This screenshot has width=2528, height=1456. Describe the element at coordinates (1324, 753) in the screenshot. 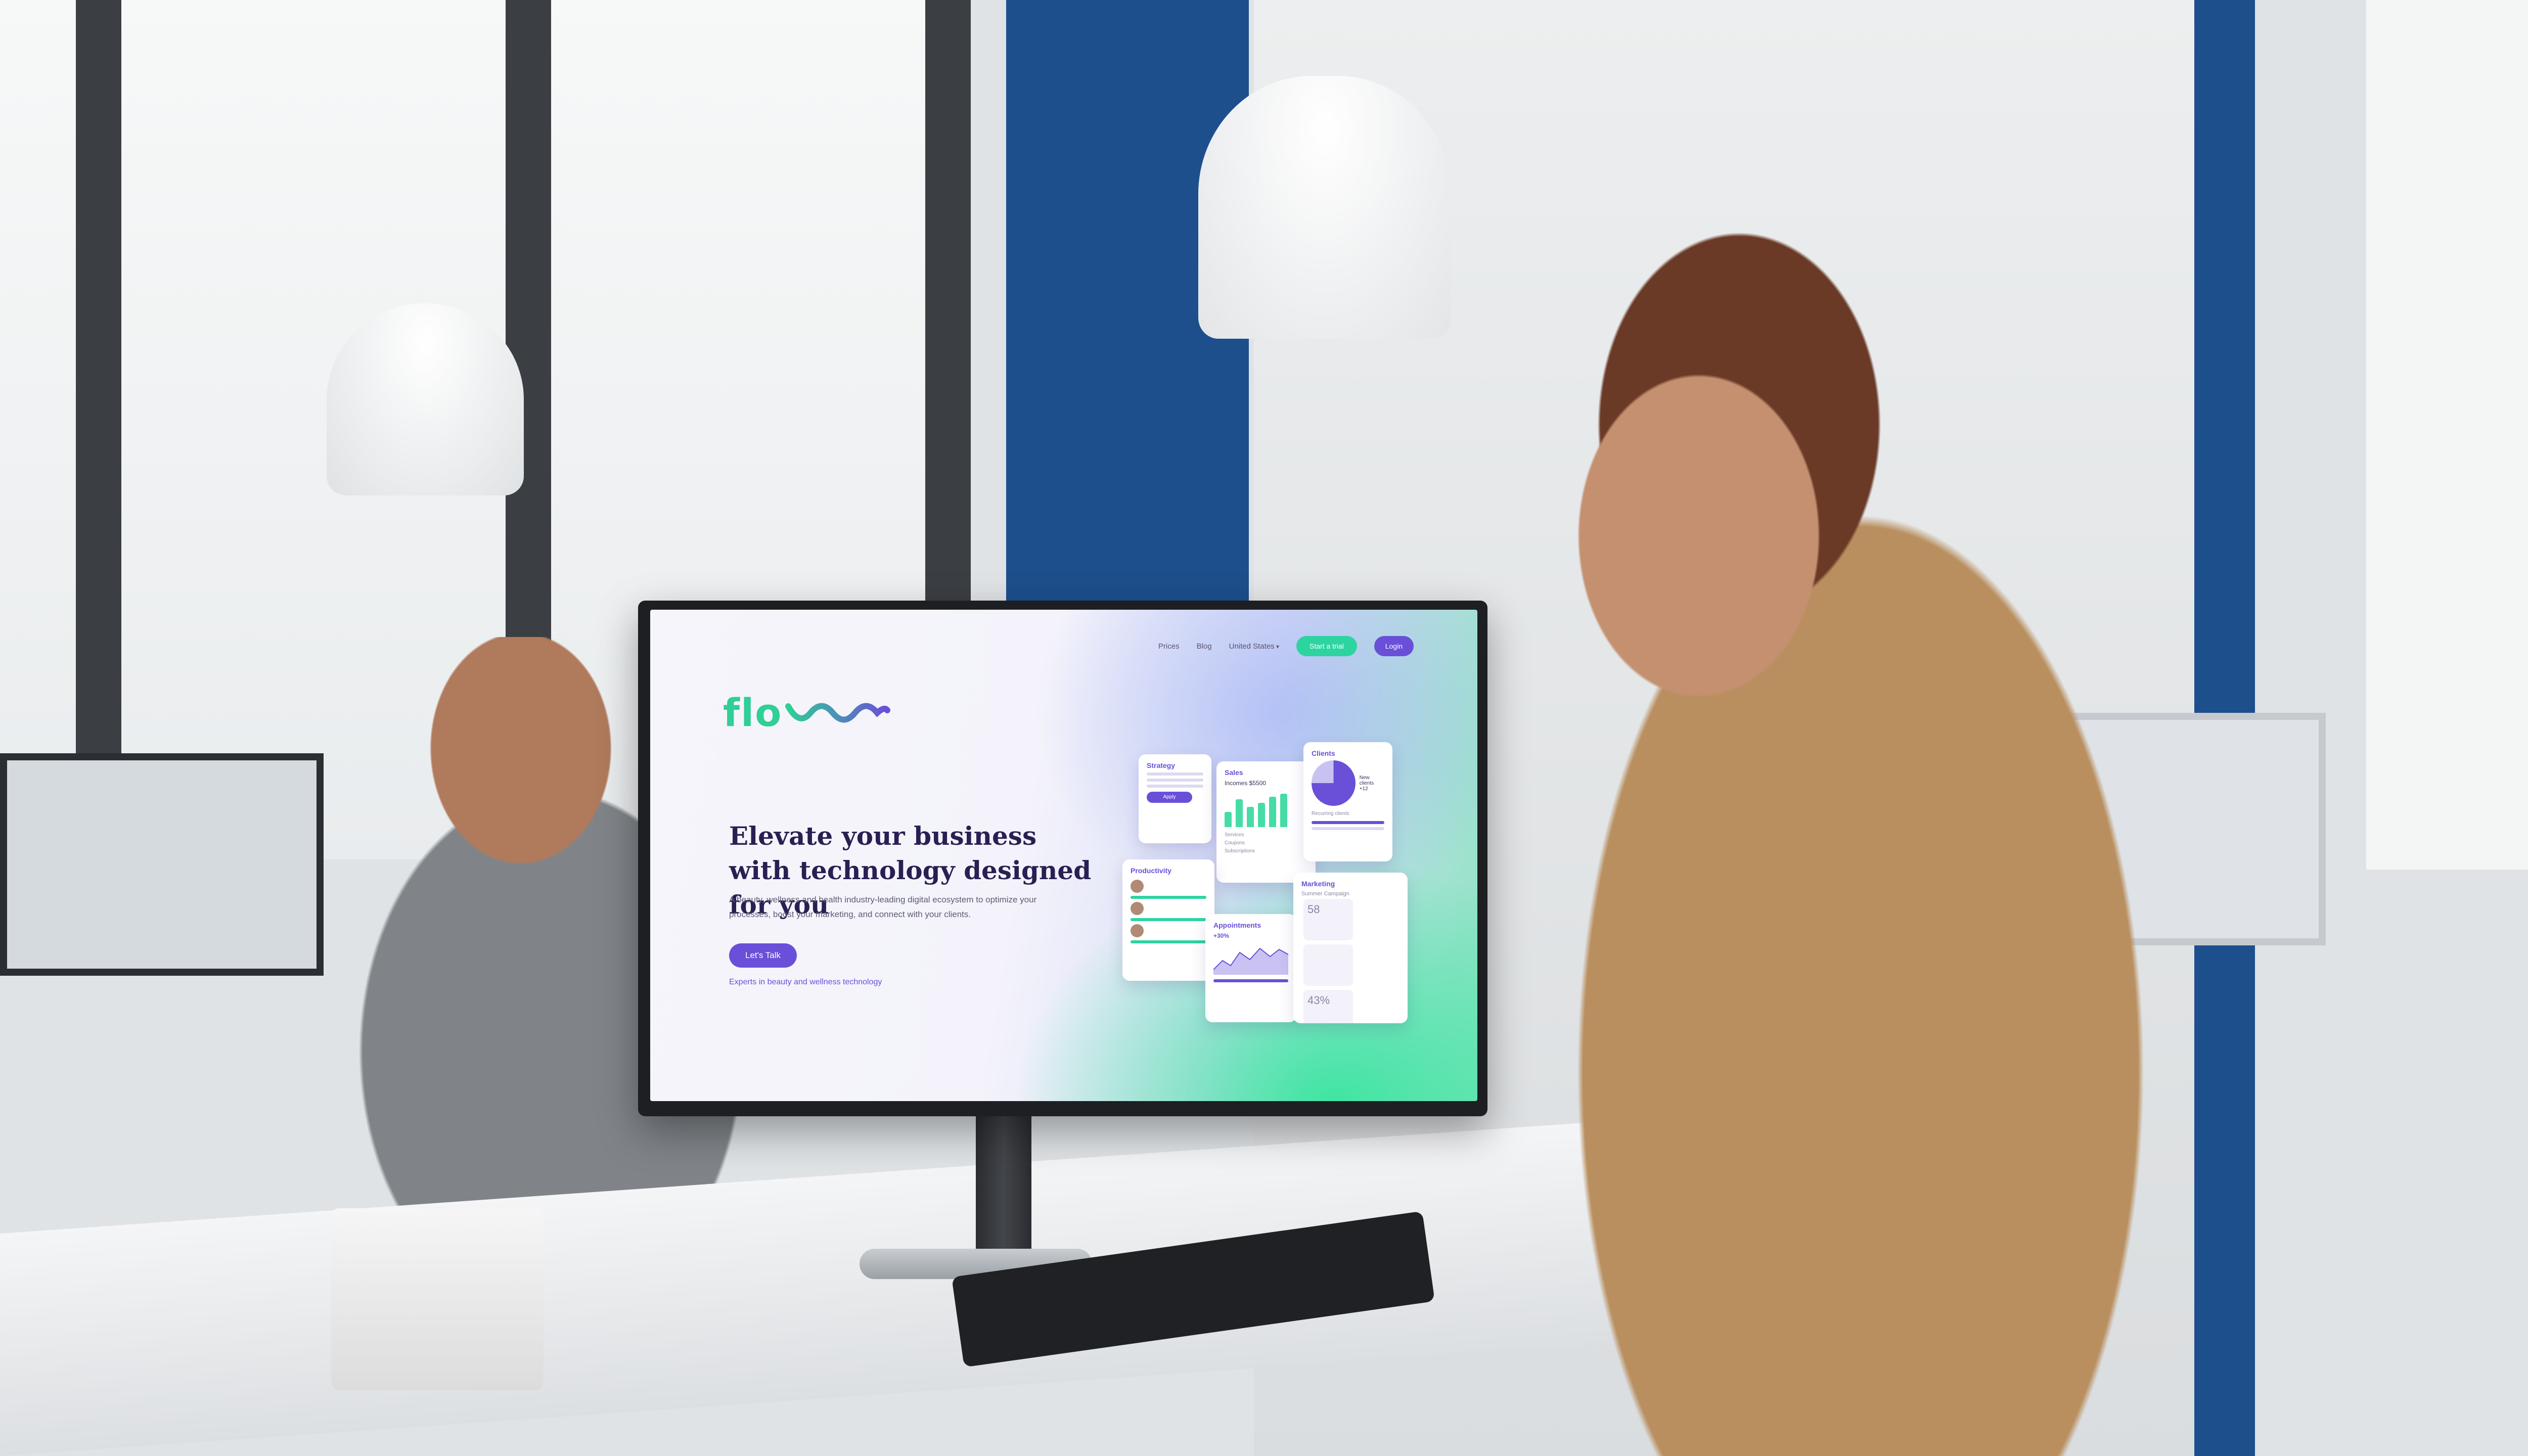

I see `card-title: Clients` at that location.